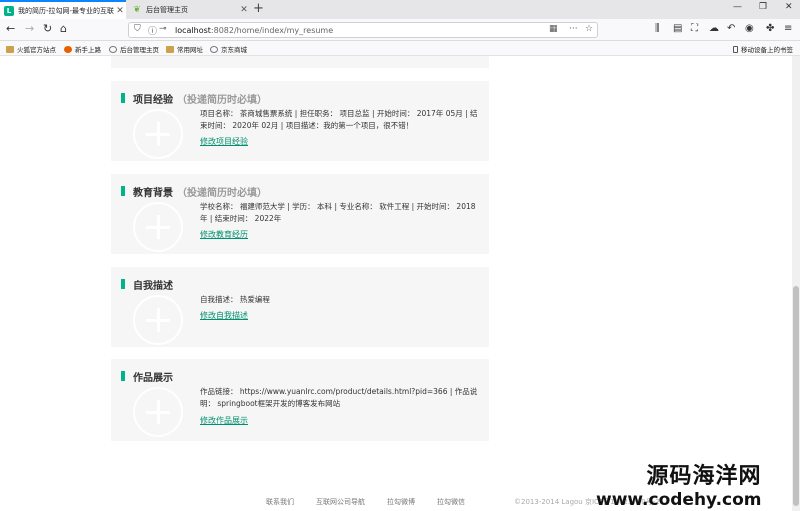 The height and width of the screenshot is (511, 800). Describe the element at coordinates (63, 29) in the screenshot. I see `home-icon: ⌂` at that location.